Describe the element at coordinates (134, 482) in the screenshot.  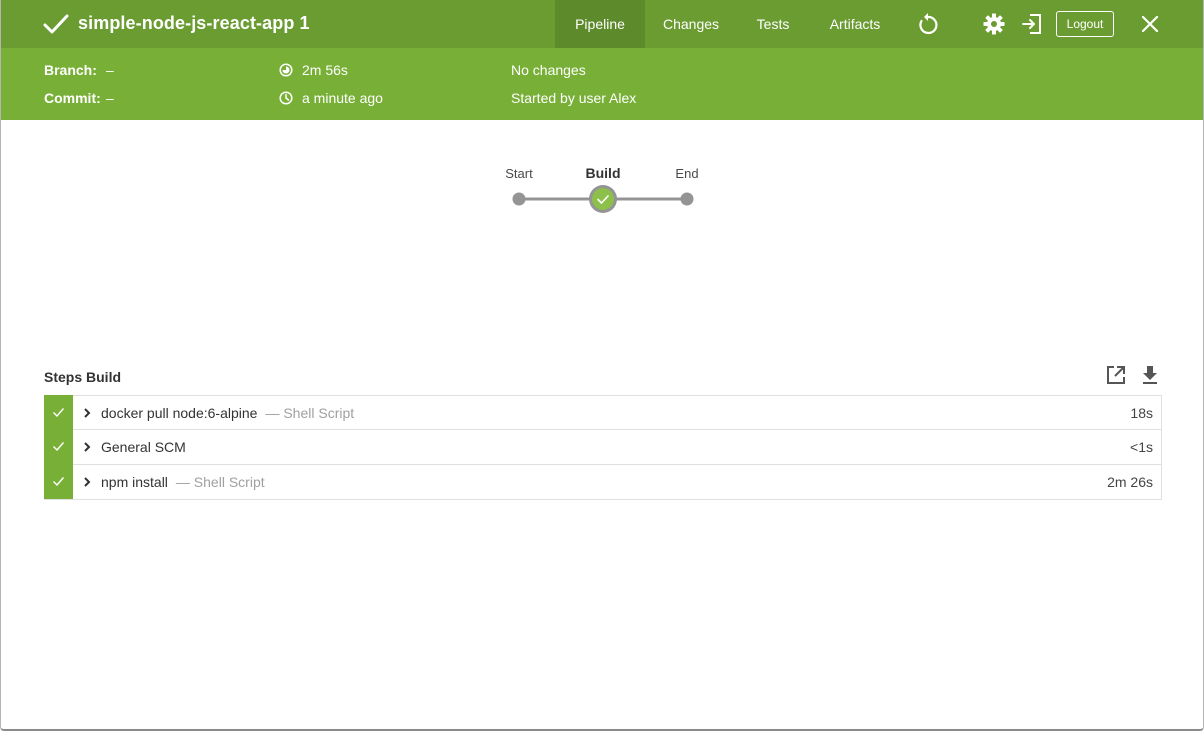
I see `step-title: npm install` at that location.